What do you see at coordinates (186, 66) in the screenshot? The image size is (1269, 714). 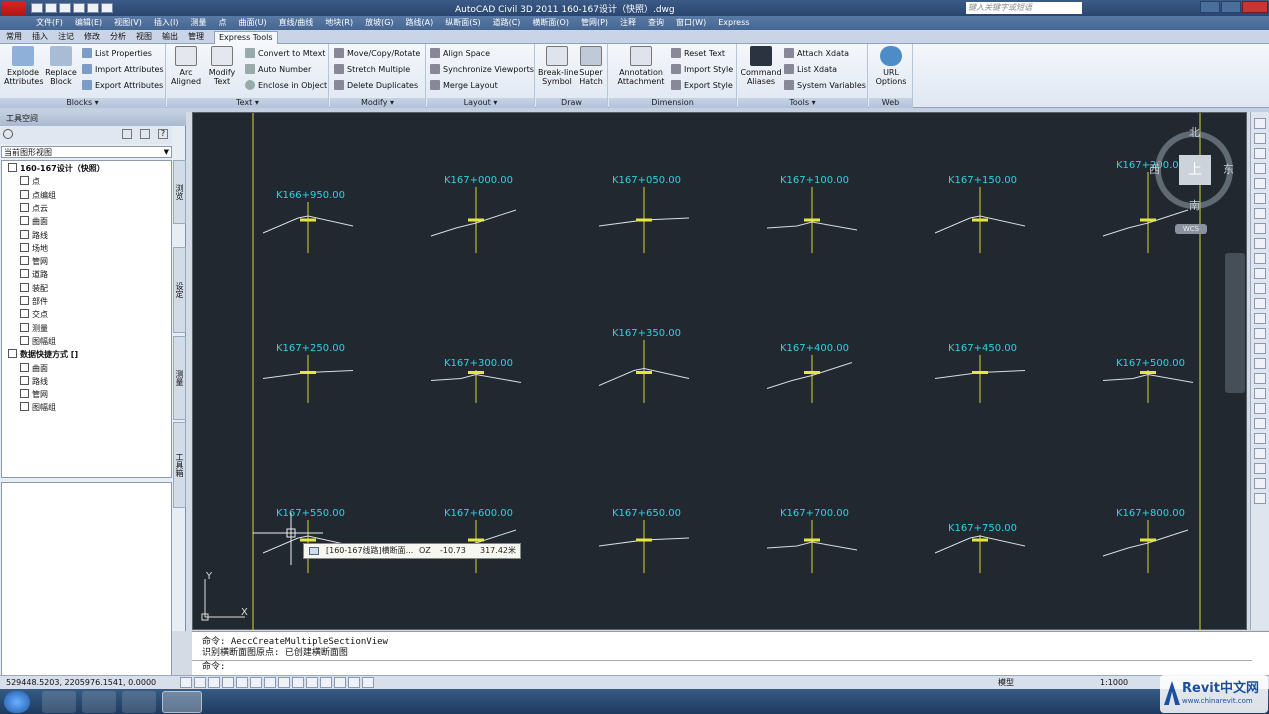 I see `arc-aligned-button: Arc Aligned` at bounding box center [186, 66].